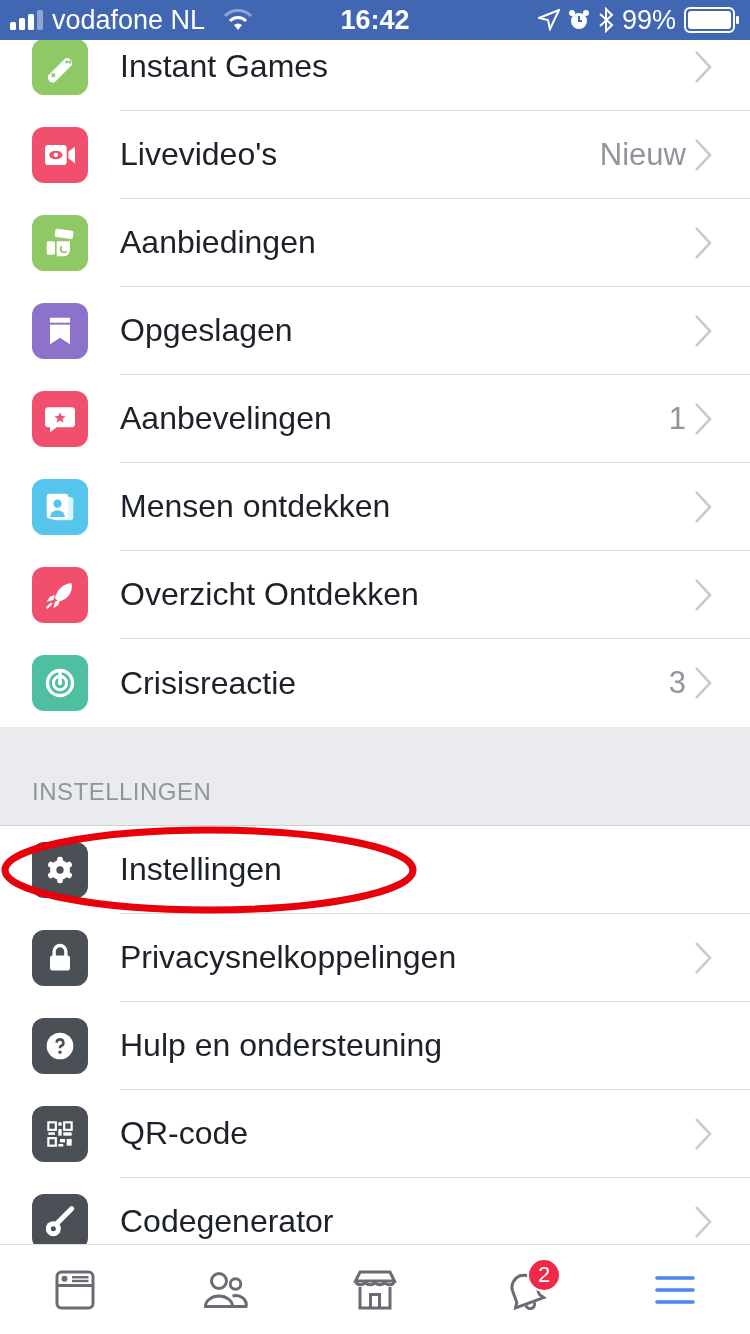  What do you see at coordinates (578, 20) in the screenshot?
I see `alarm-clock-icon` at bounding box center [578, 20].